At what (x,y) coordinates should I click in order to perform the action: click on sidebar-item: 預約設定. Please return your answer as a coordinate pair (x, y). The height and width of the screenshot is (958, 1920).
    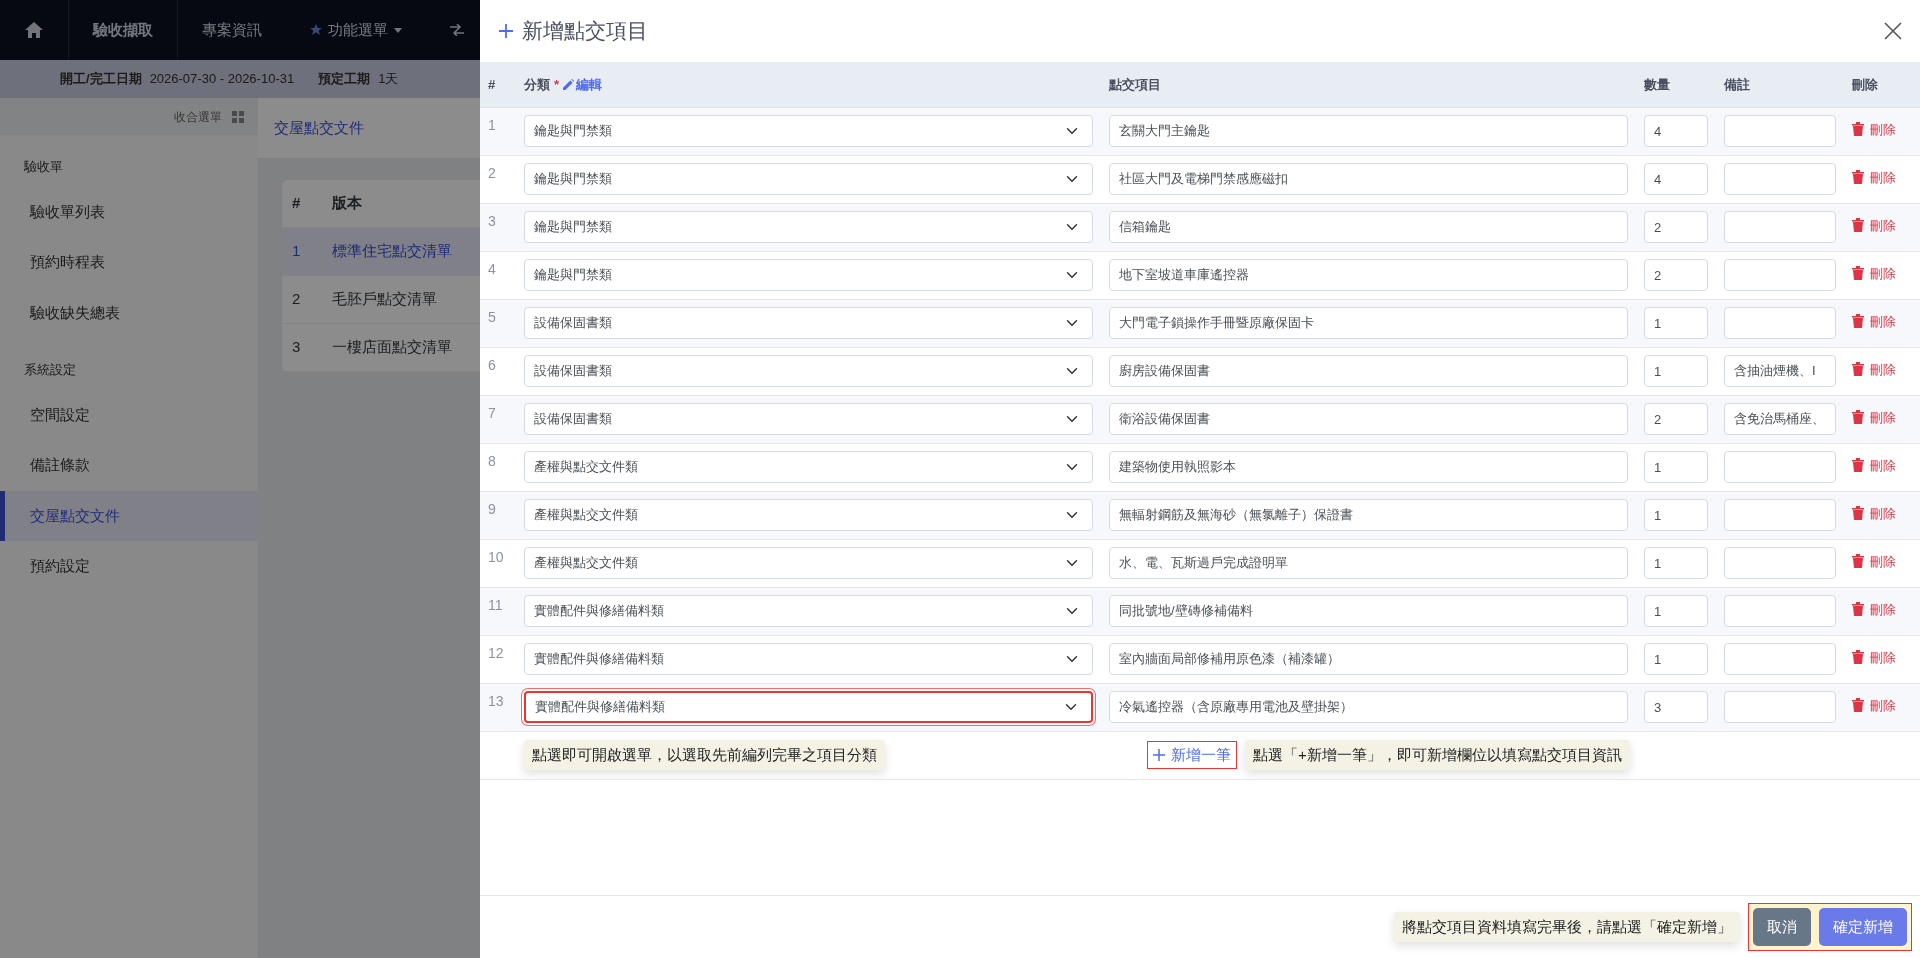
    Looking at the image, I should click on (129, 566).